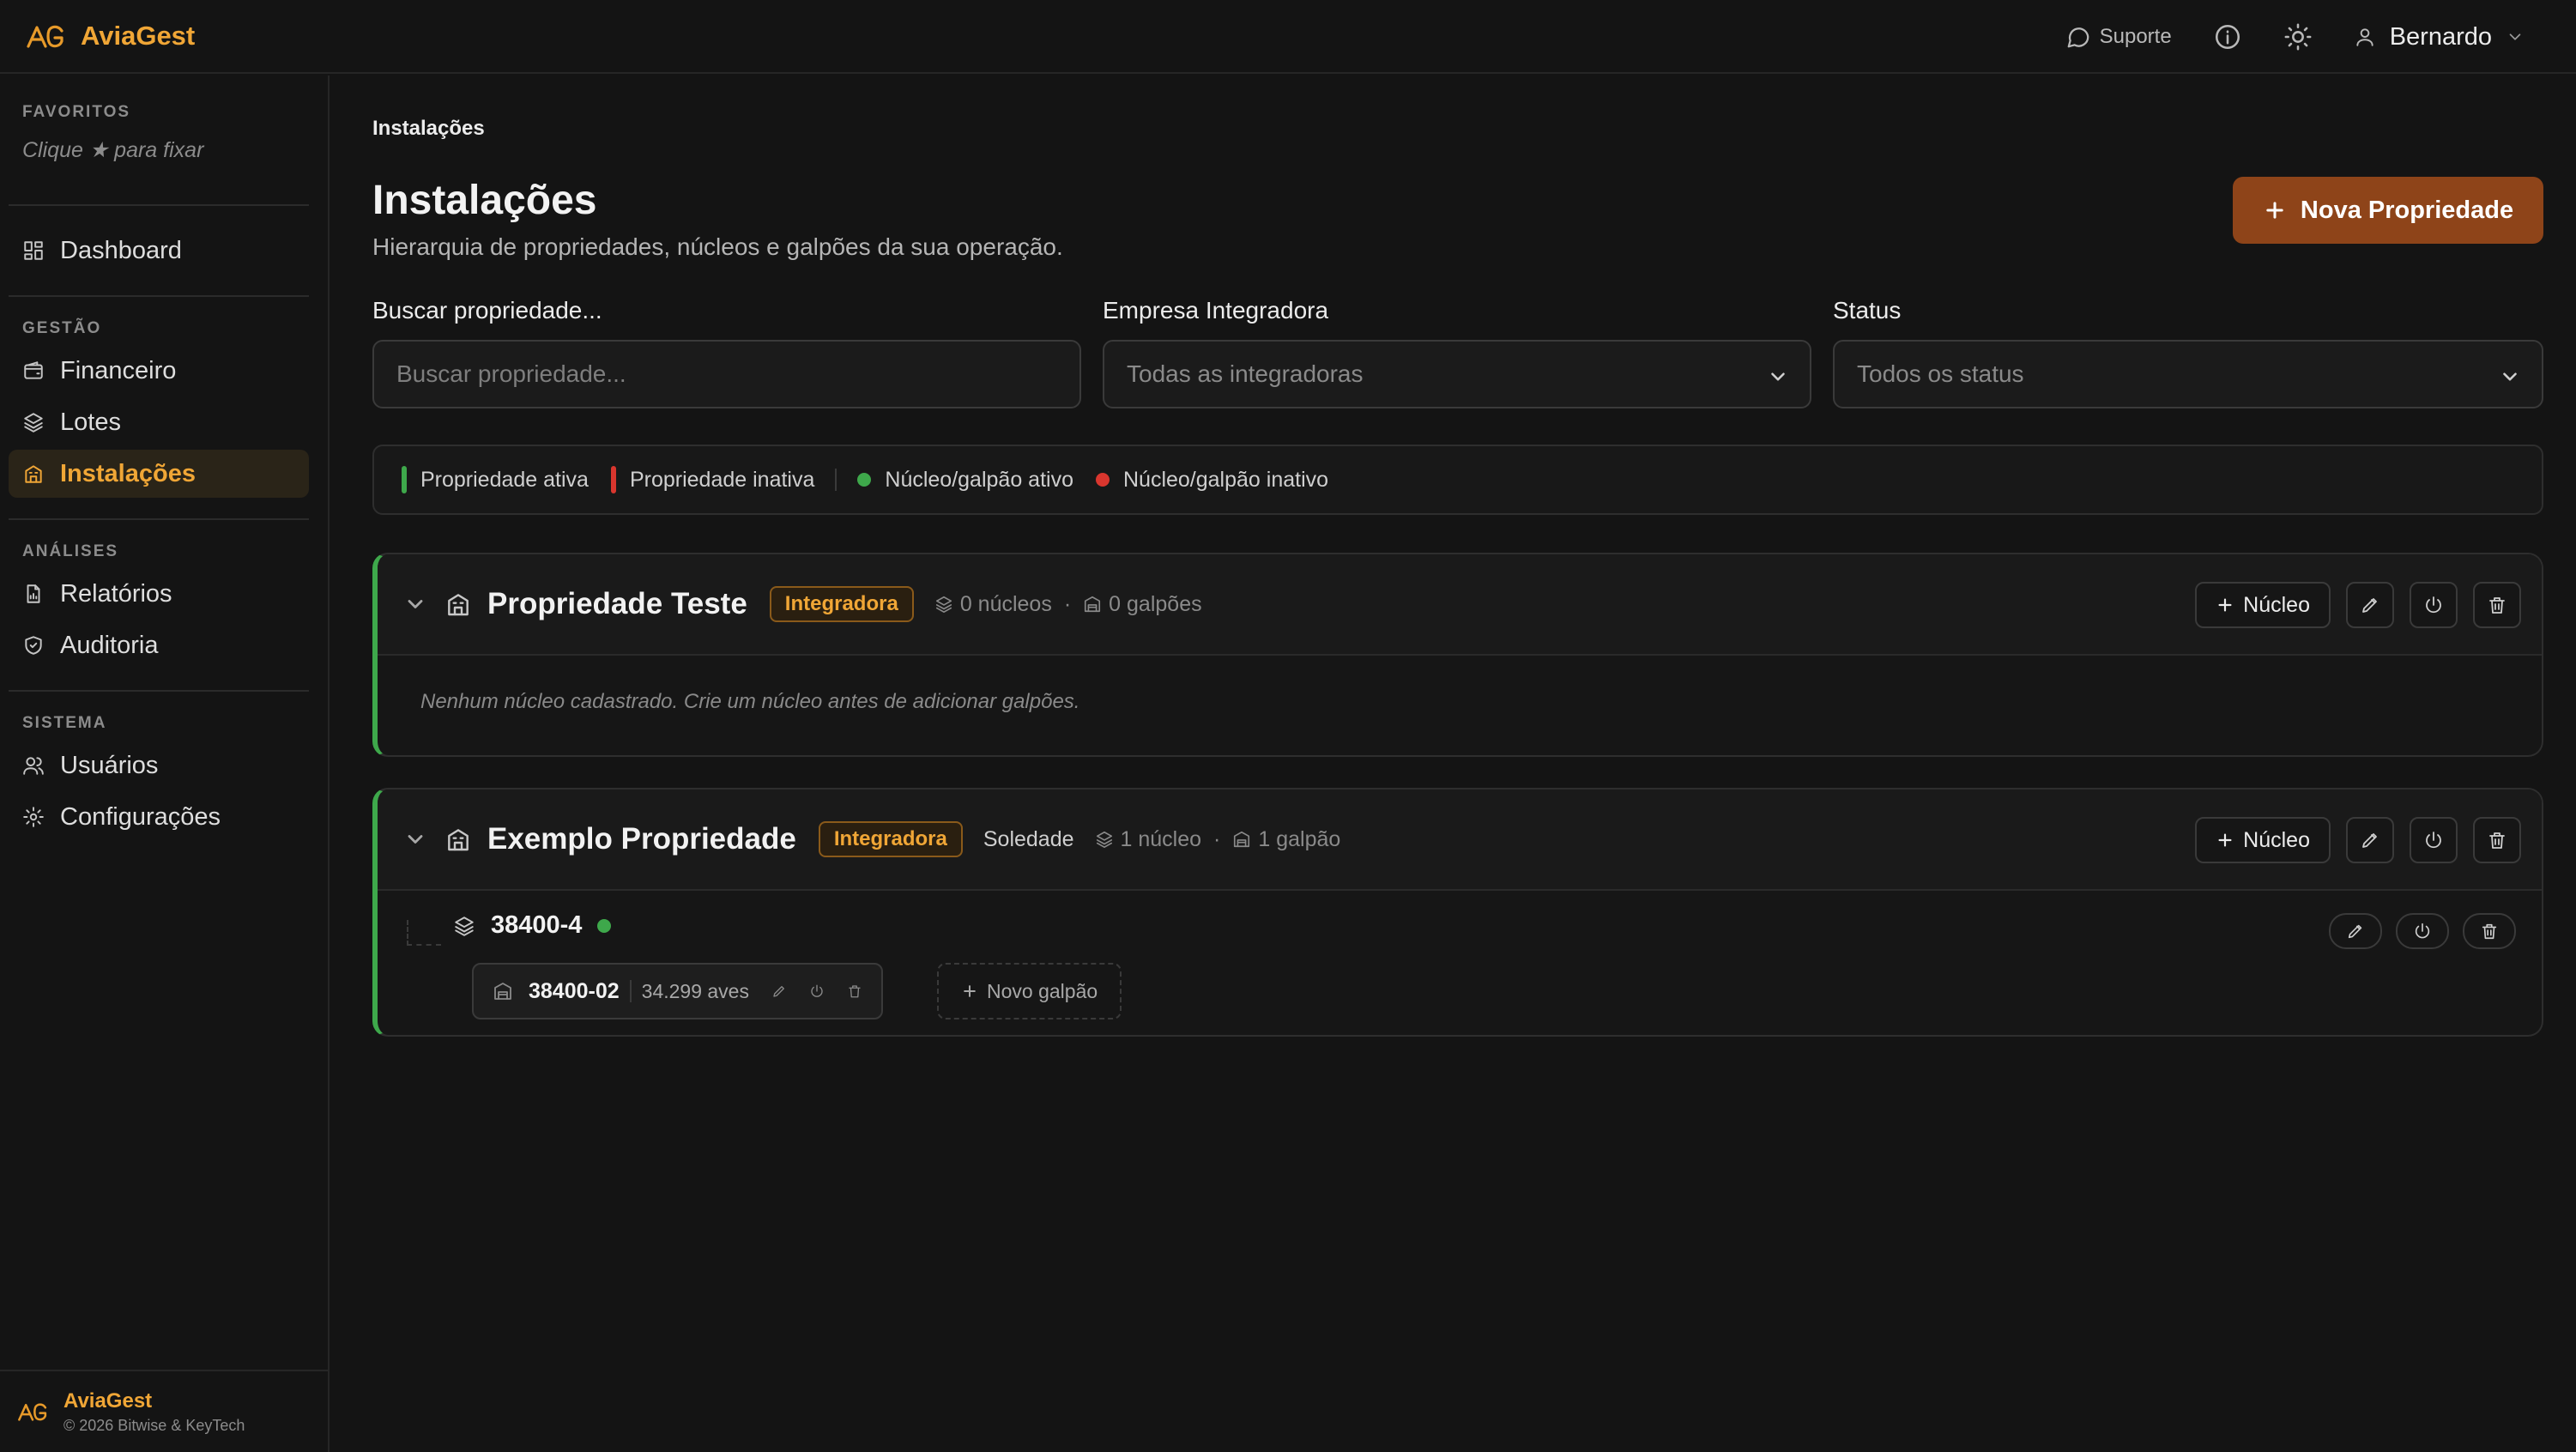 Image resolution: width=2576 pixels, height=1452 pixels. I want to click on sidebar-item-lotes: Lotes, so click(159, 422).